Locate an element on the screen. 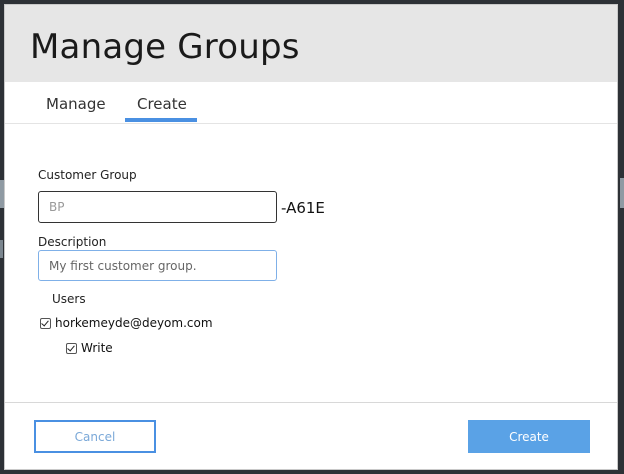 This screenshot has height=474, width=624. write-permission-checkbox is located at coordinates (71, 348).